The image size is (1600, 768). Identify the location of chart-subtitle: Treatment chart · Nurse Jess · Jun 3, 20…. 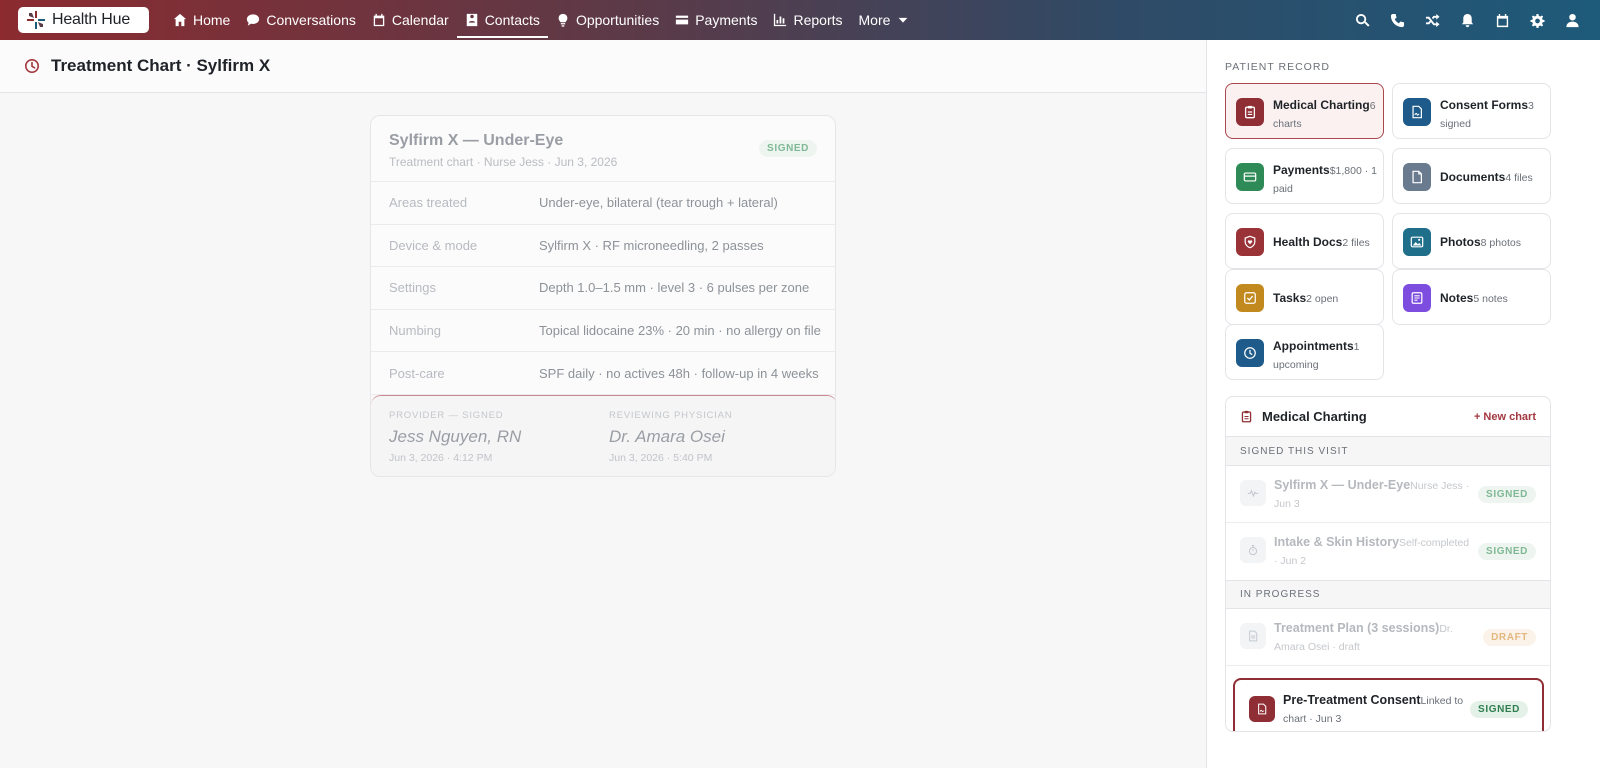
(503, 162).